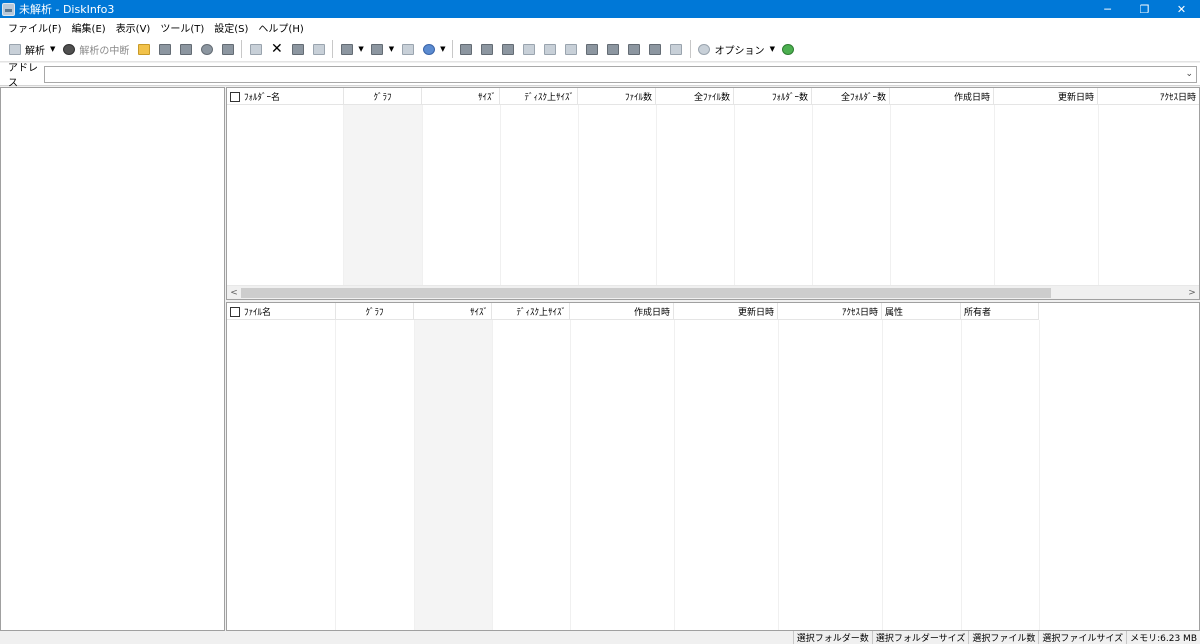 This screenshot has height=644, width=1200. Describe the element at coordinates (360, 49) in the screenshot. I see `back-dropdown-icon: ▼` at that location.